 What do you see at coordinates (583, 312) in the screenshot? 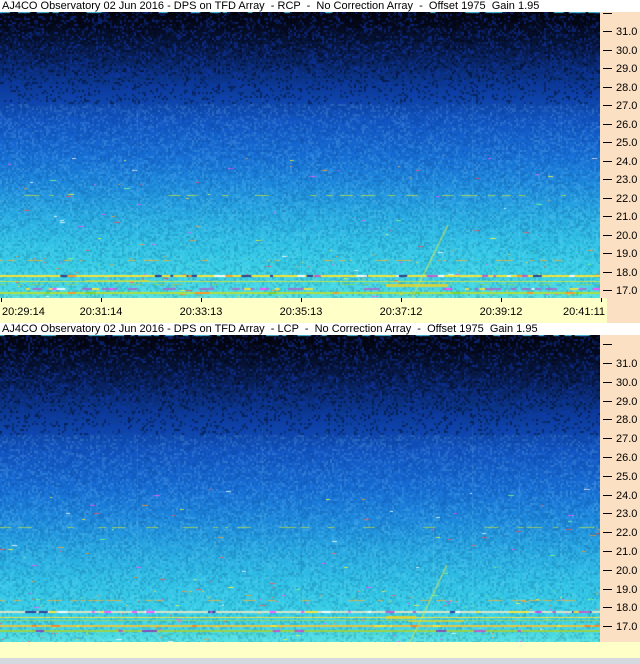
I see `time-tick-label: 20:41:11` at bounding box center [583, 312].